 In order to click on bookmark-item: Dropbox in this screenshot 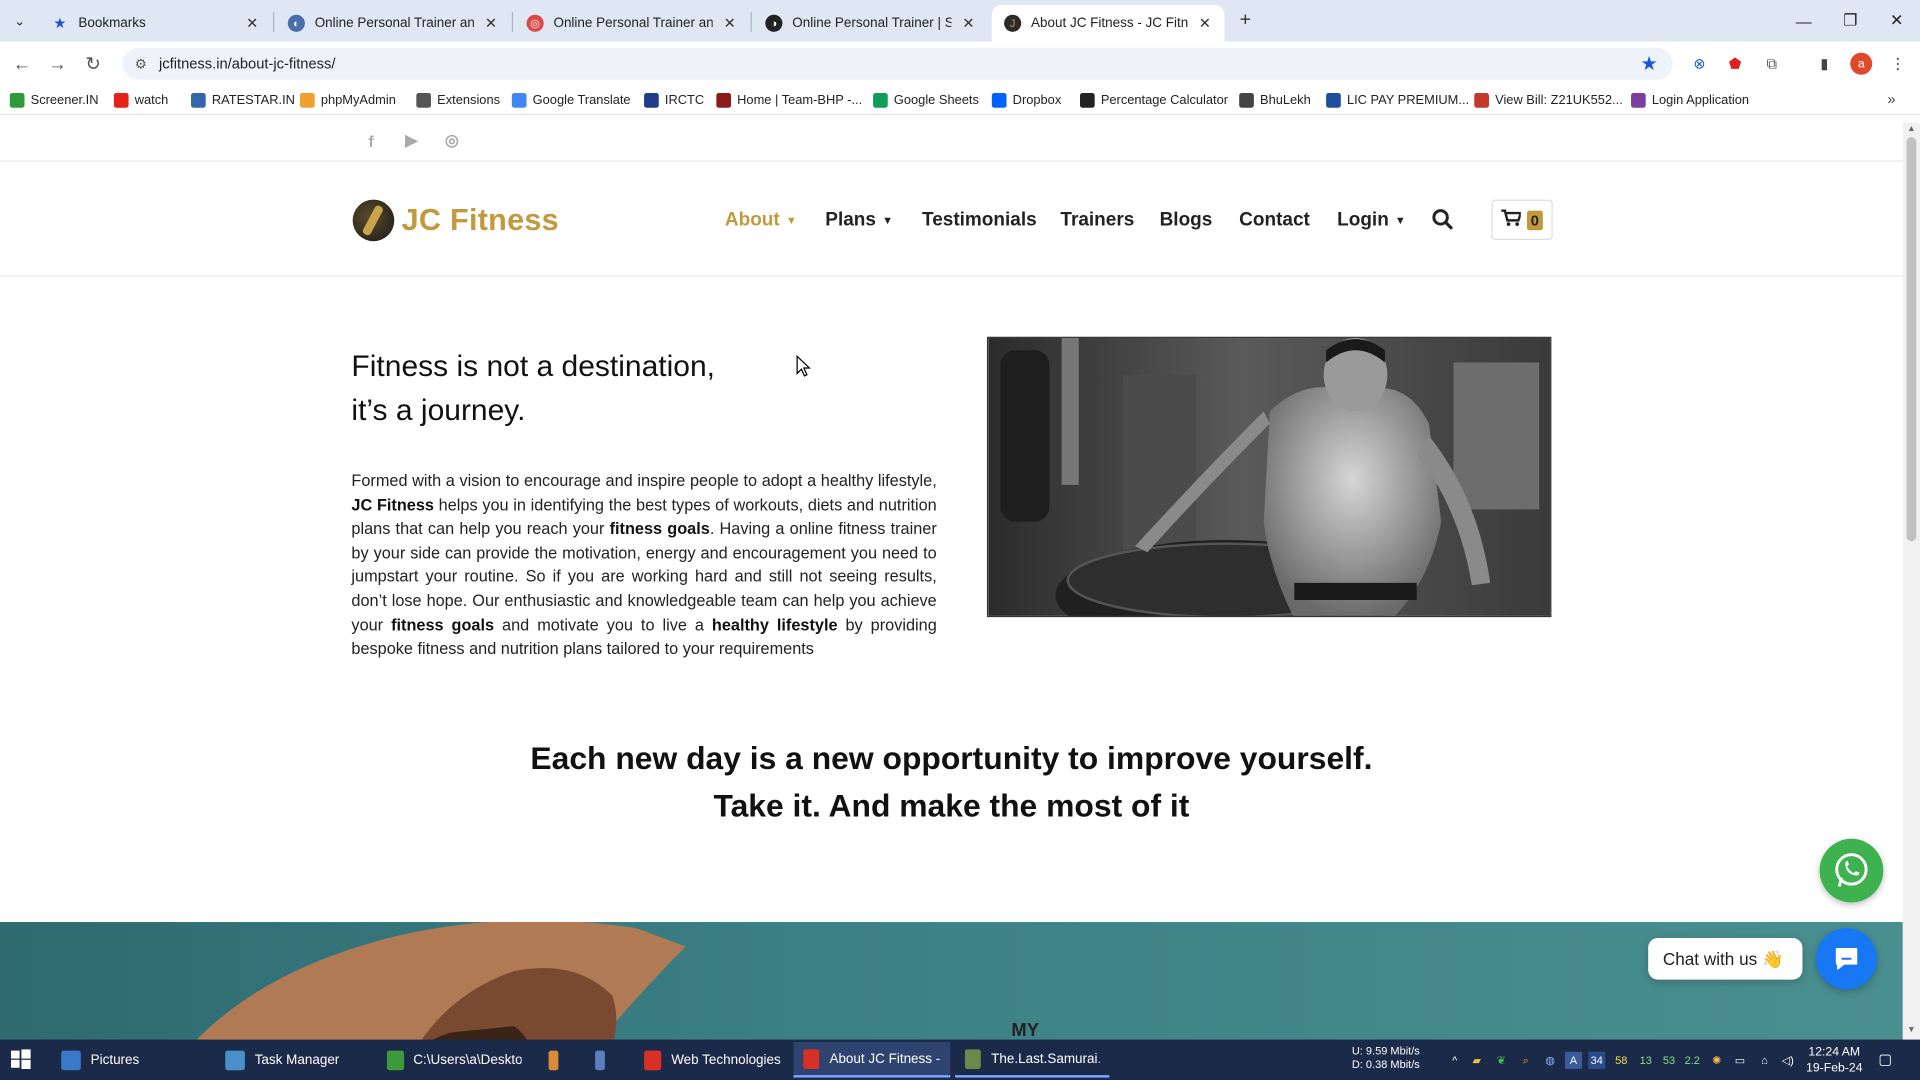, I will do `click(1026, 101)`.